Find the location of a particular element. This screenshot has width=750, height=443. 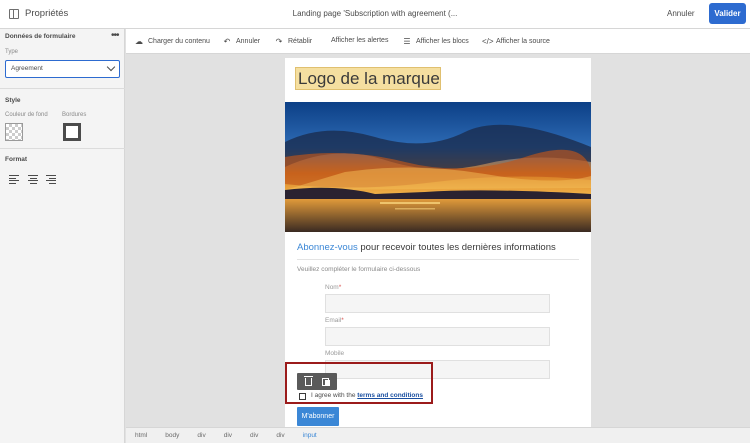

panel-title: Propriétés is located at coordinates (47, 13).